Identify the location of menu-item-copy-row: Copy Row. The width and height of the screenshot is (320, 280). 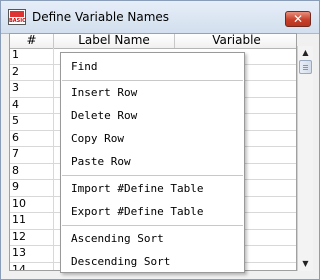
(97, 139).